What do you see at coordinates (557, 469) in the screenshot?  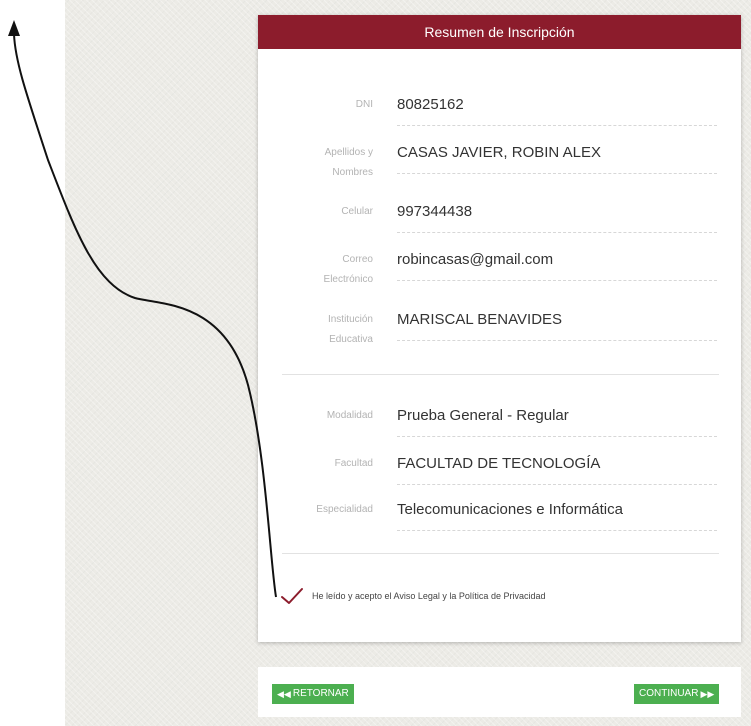 I see `field-value: FACULTAD DE TECNOLOGÍA` at bounding box center [557, 469].